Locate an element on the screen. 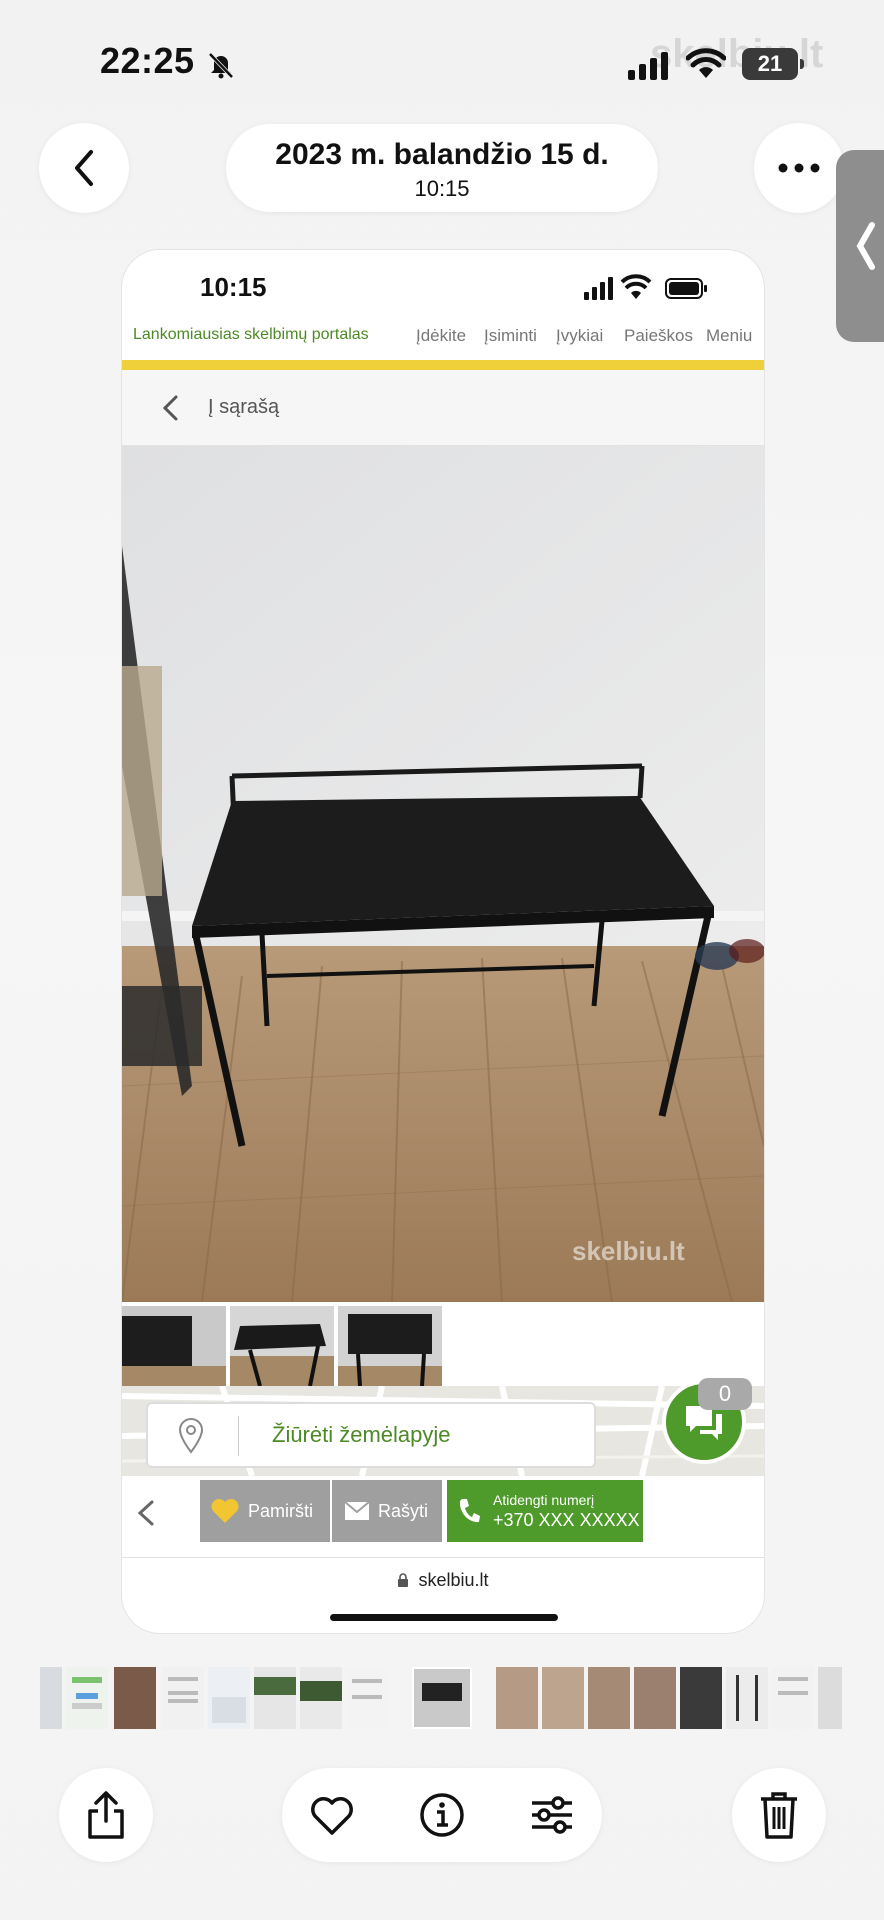  side-panel-tab is located at coordinates (860, 246).